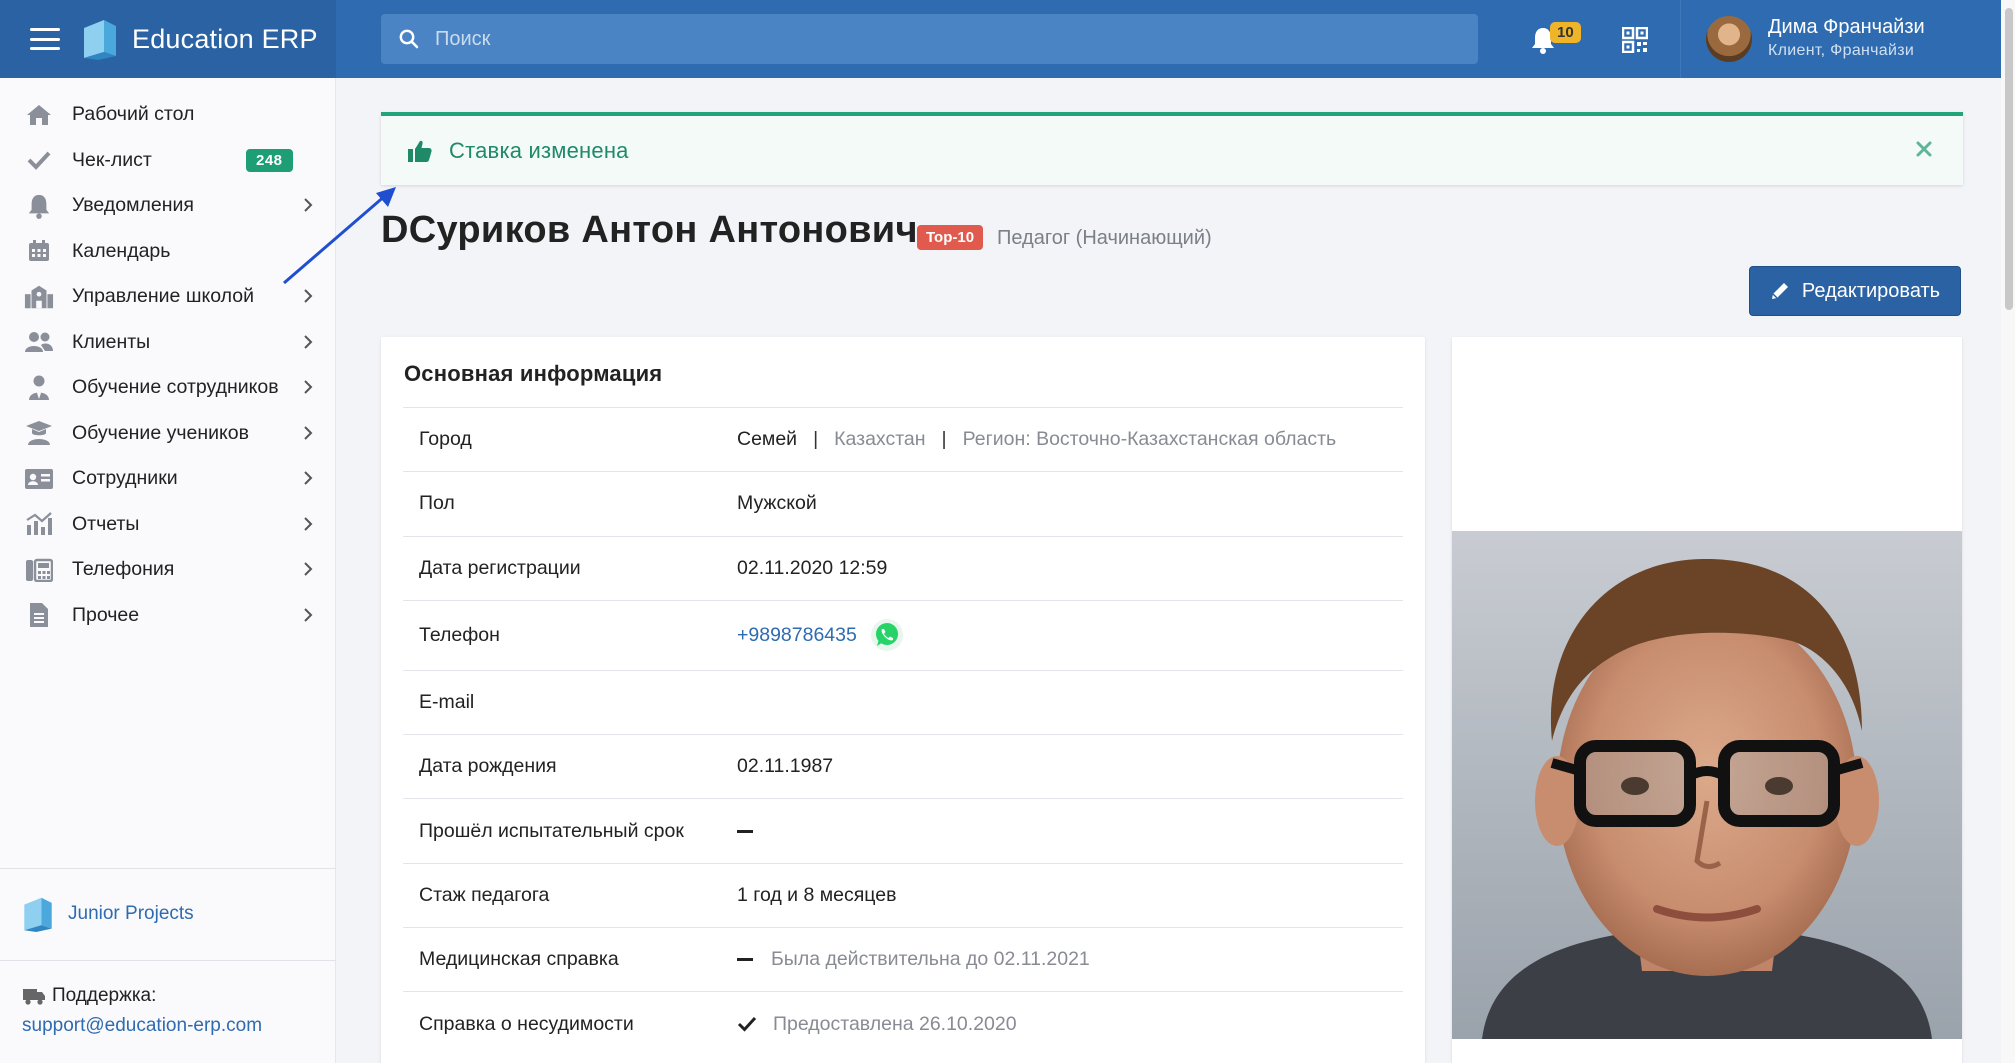 The height and width of the screenshot is (1063, 2015). Describe the element at coordinates (935, 39) in the screenshot. I see `search-input` at that location.